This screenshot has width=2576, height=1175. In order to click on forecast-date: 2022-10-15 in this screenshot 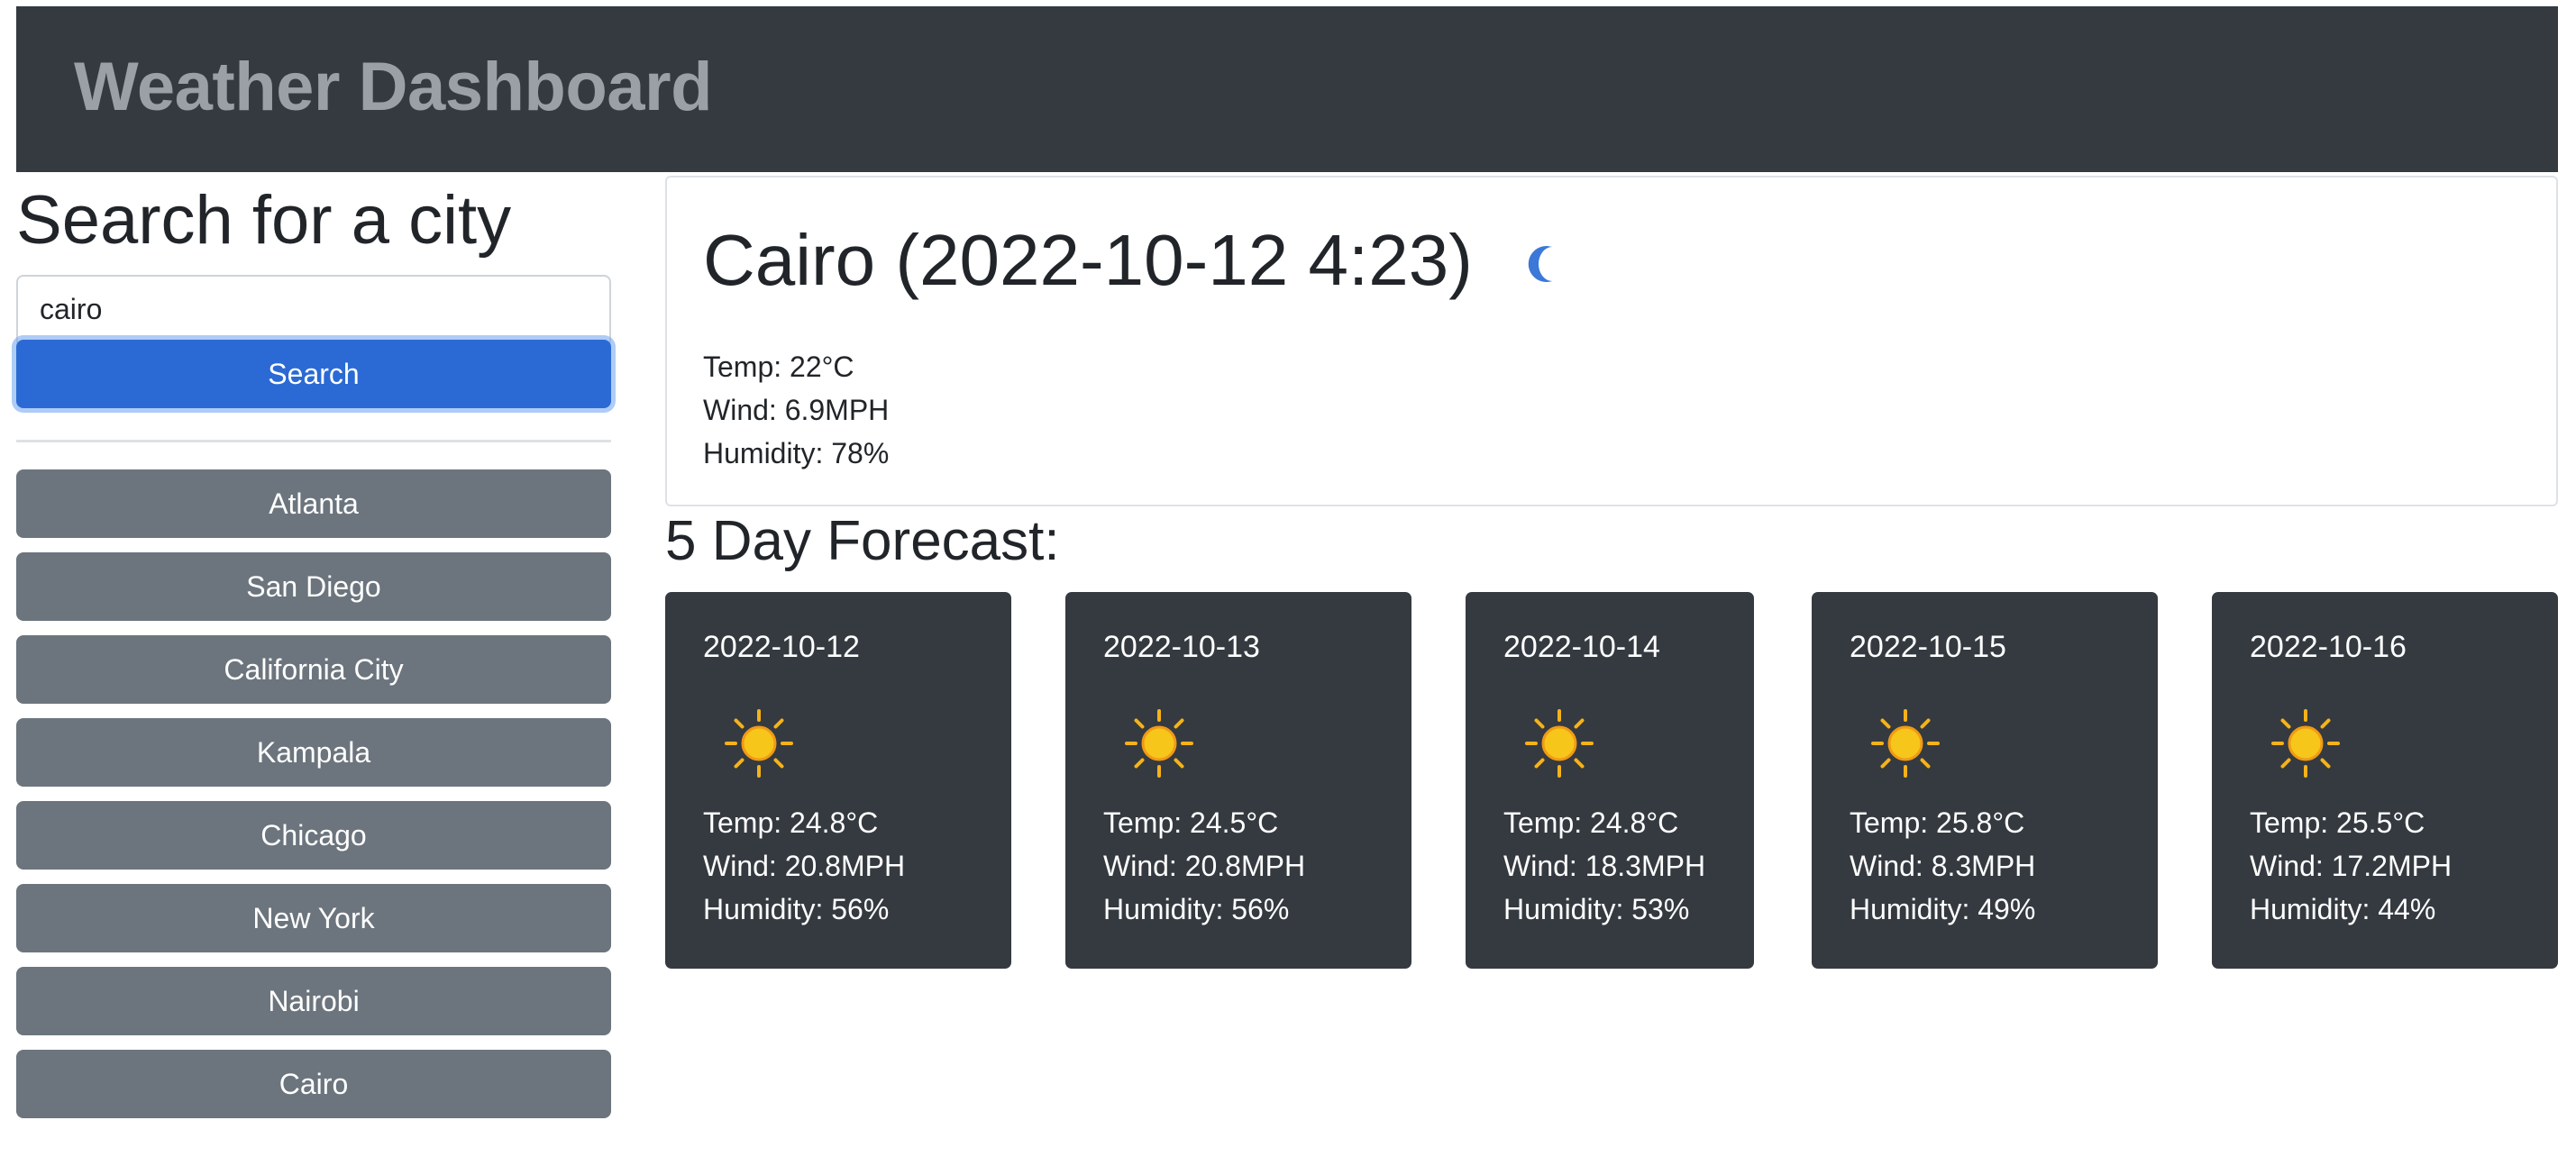, I will do `click(1928, 647)`.